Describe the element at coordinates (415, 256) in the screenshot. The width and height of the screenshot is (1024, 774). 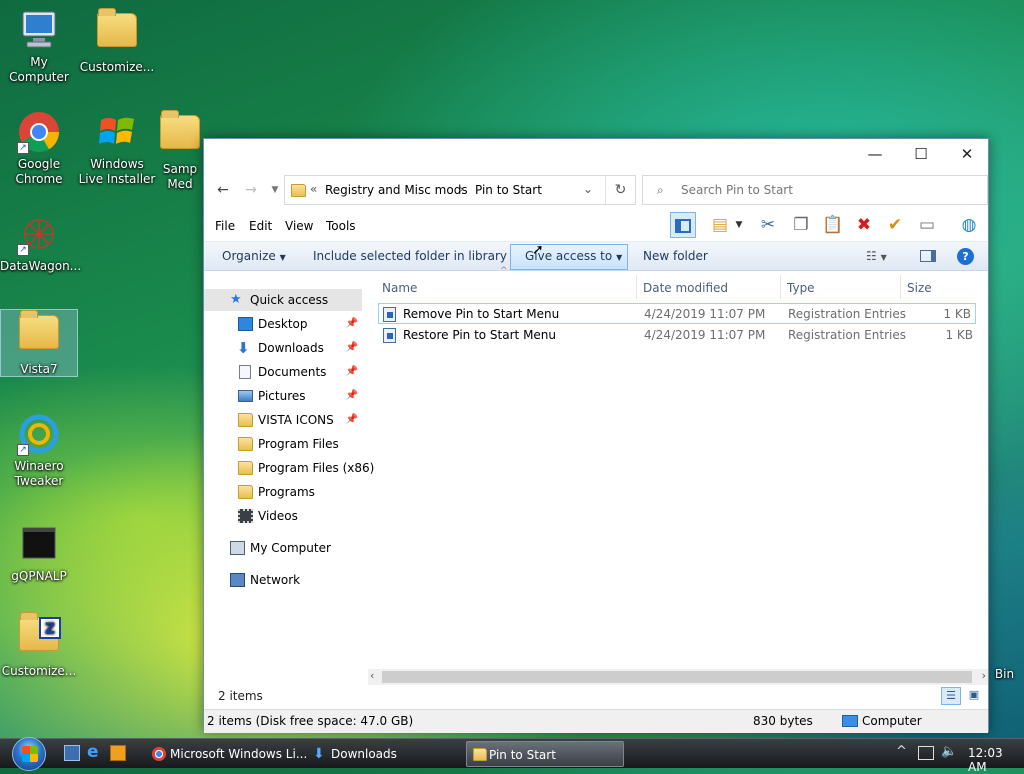
I see `include-in-library-button: Include selected folder in library ▼` at that location.